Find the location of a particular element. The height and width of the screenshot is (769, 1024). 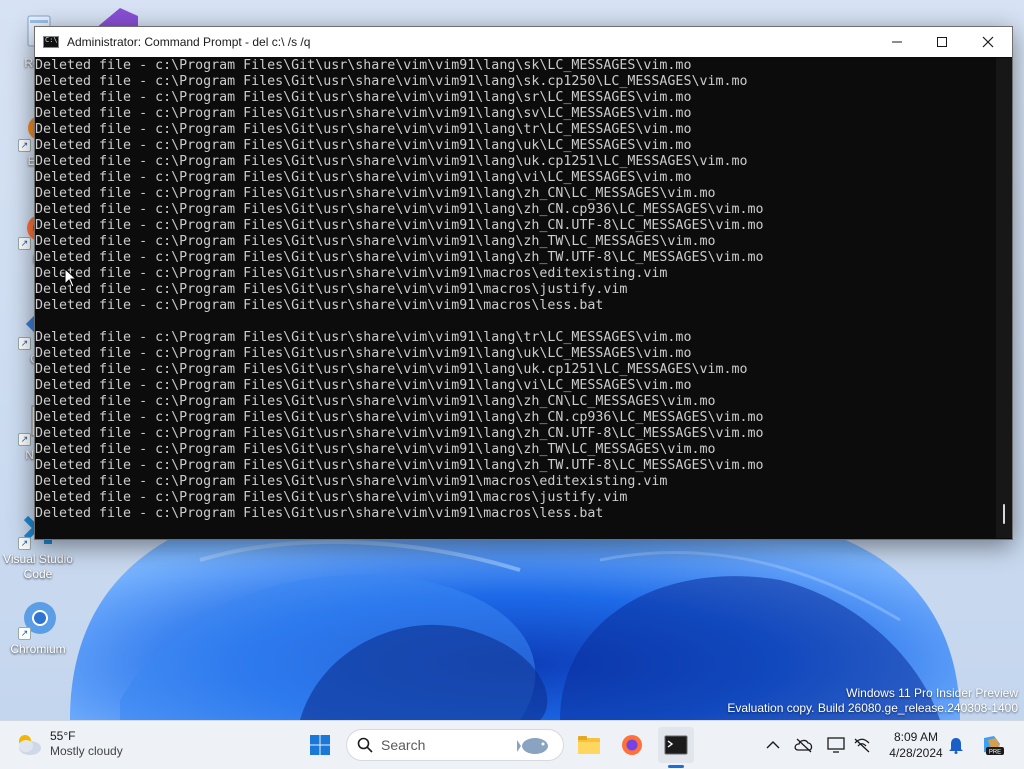

taskbar-file-explorer is located at coordinates (589, 745).